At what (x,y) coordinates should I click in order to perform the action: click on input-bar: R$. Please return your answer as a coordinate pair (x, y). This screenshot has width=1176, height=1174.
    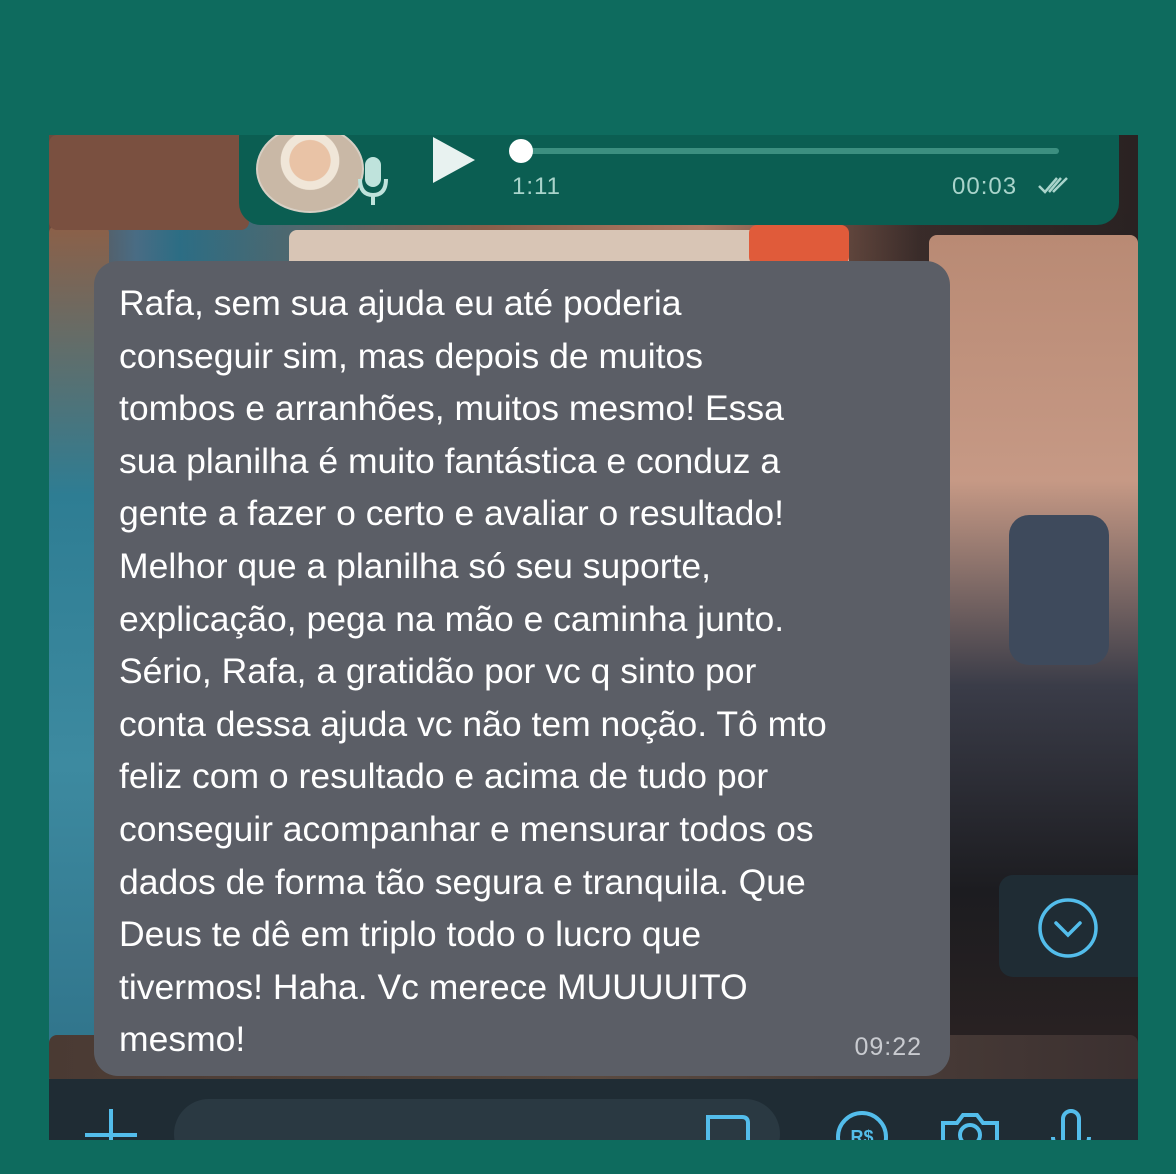
    Looking at the image, I should click on (593, 1109).